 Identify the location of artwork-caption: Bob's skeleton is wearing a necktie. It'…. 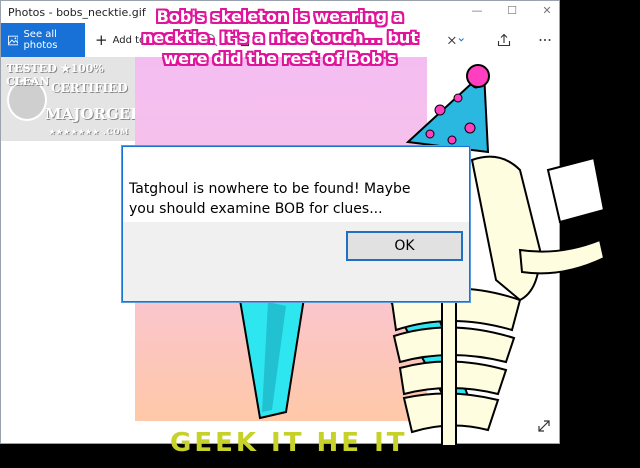
(280, 37).